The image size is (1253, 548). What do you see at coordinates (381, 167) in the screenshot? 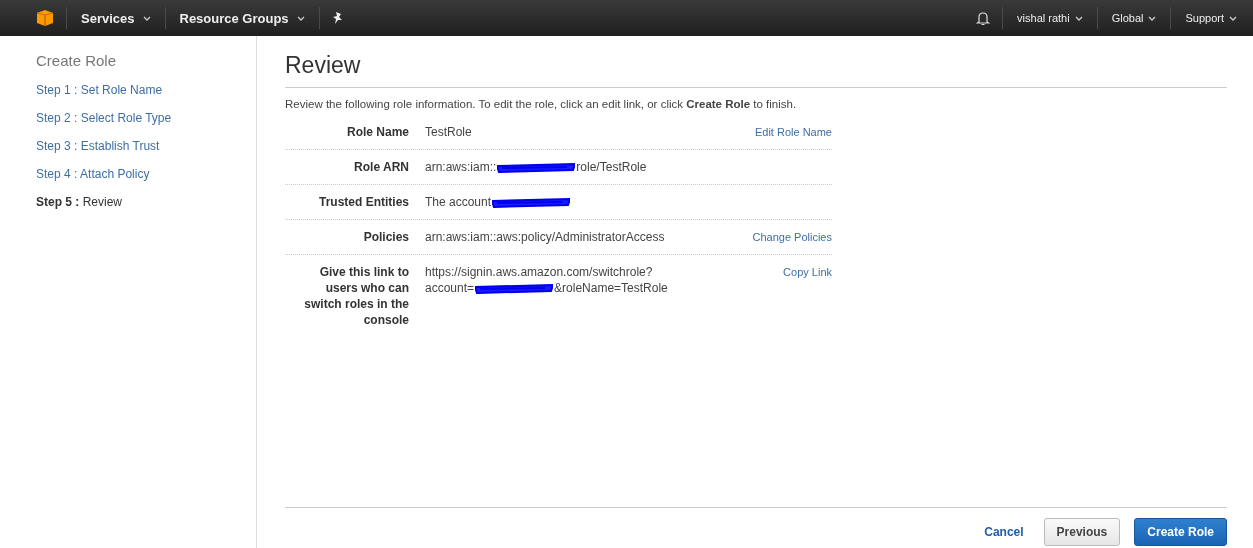
I see `field-label: Role ARN` at bounding box center [381, 167].